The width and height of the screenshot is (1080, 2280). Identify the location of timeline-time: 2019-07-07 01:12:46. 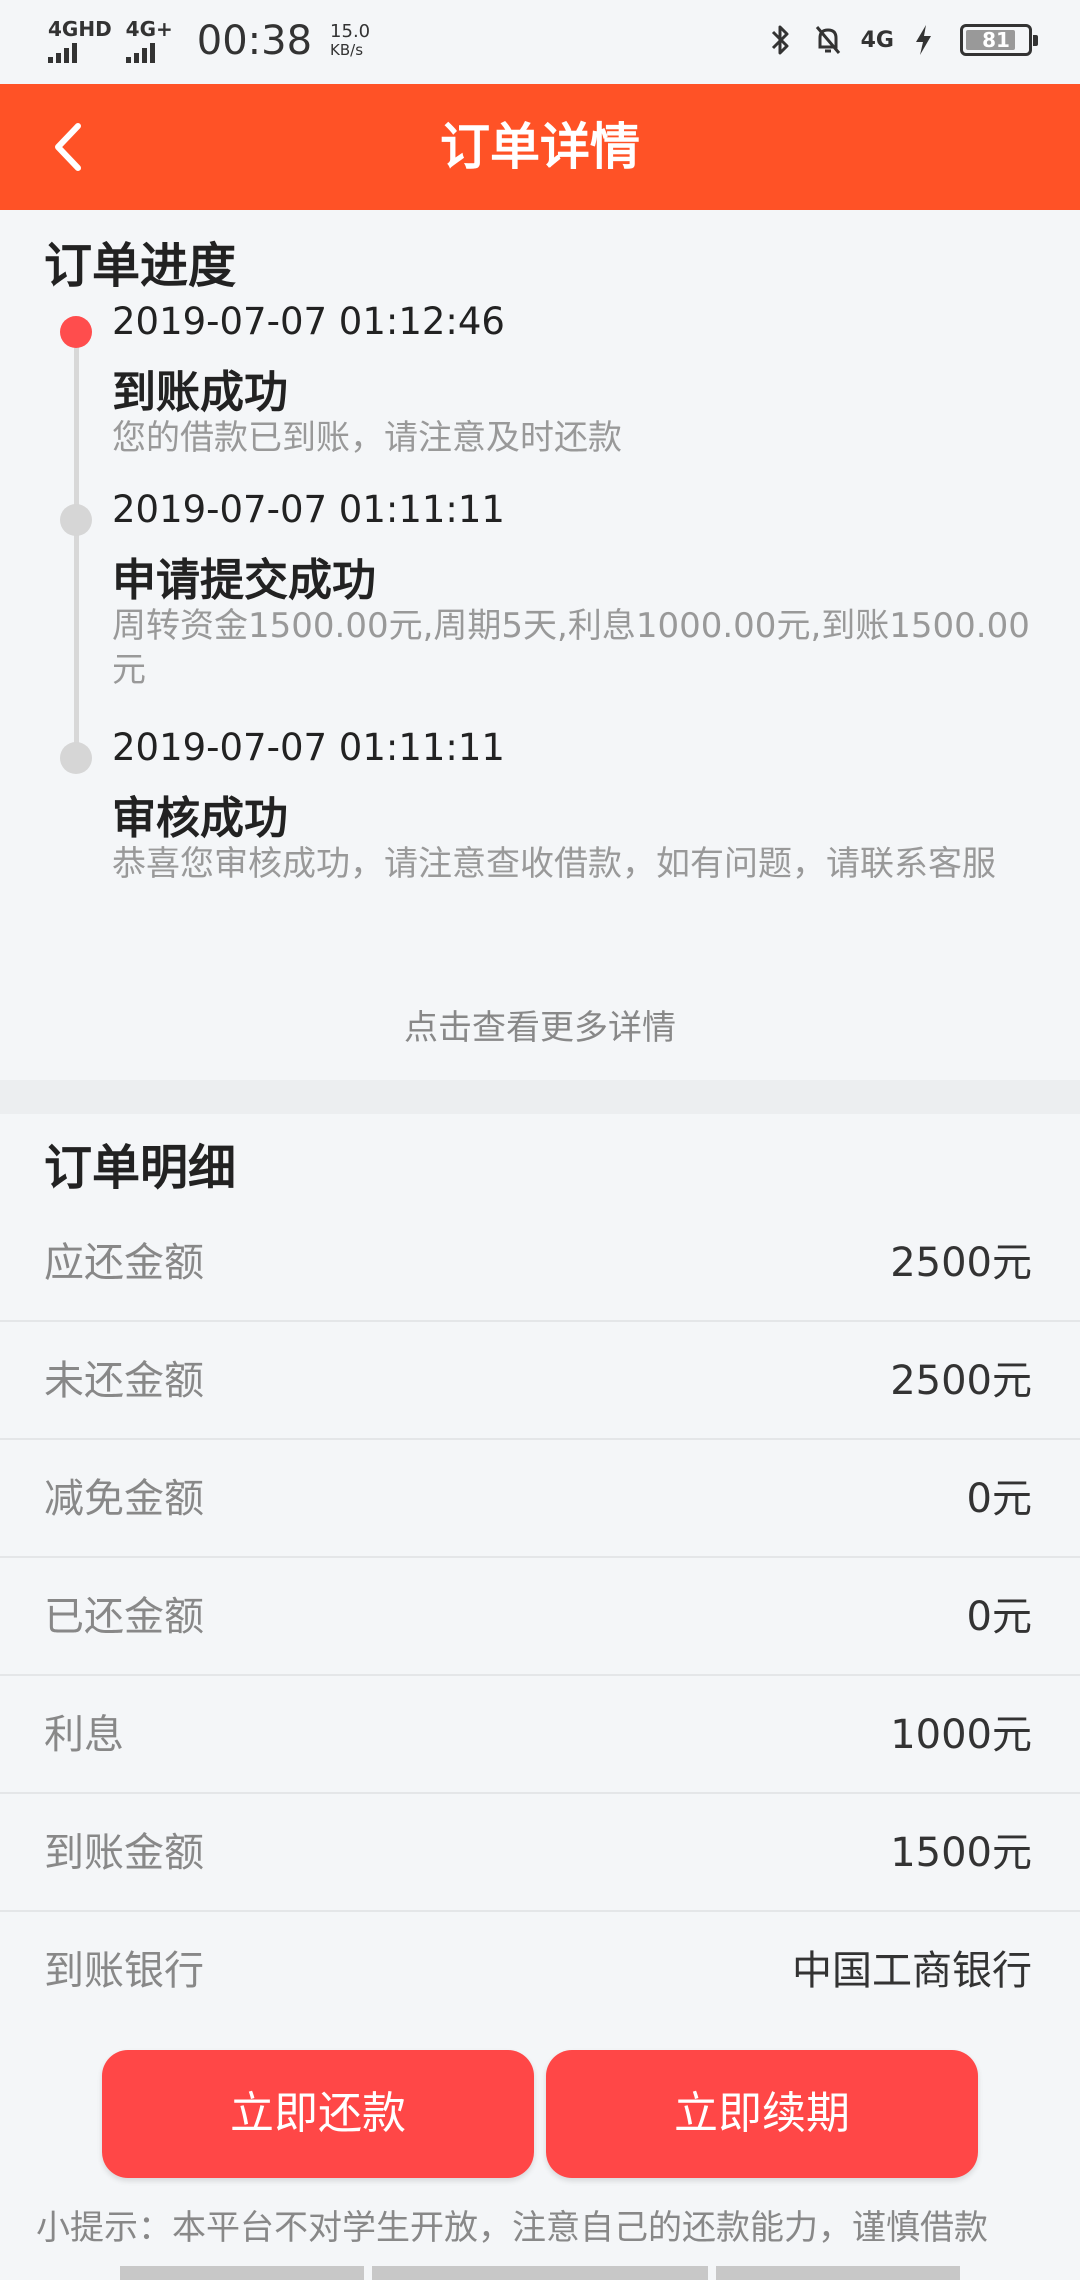
(308, 321).